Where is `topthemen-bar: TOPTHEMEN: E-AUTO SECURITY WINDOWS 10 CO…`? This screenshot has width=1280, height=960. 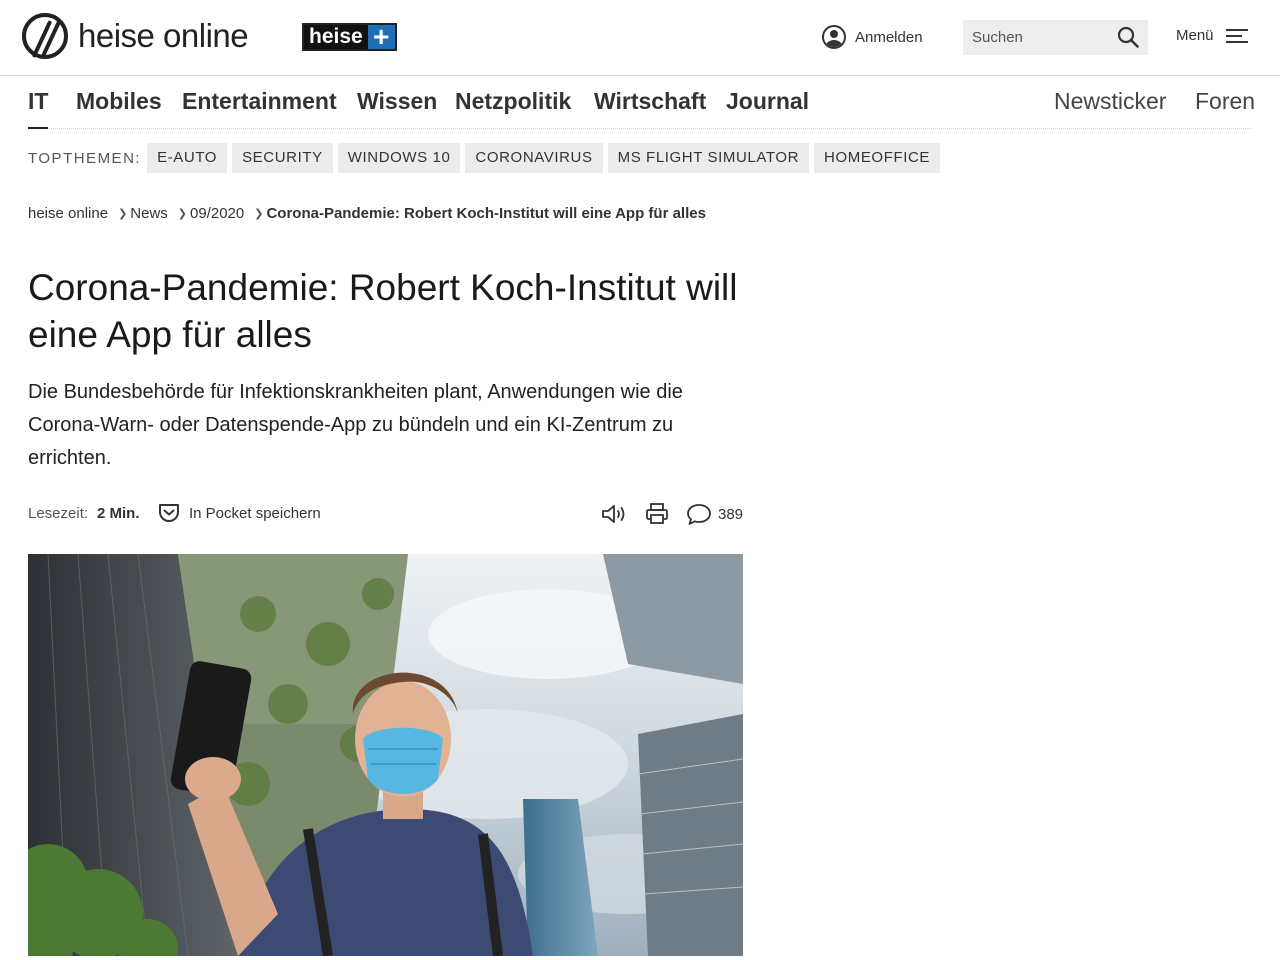 topthemen-bar: TOPTHEMEN: E-AUTO SECURITY WINDOWS 10 CO… is located at coordinates (486, 158).